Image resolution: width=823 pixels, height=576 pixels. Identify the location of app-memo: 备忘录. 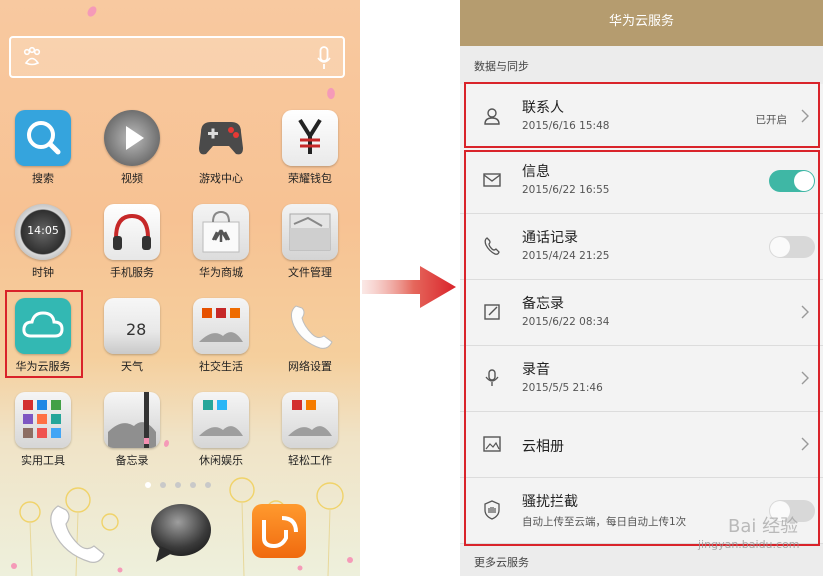
(132, 429).